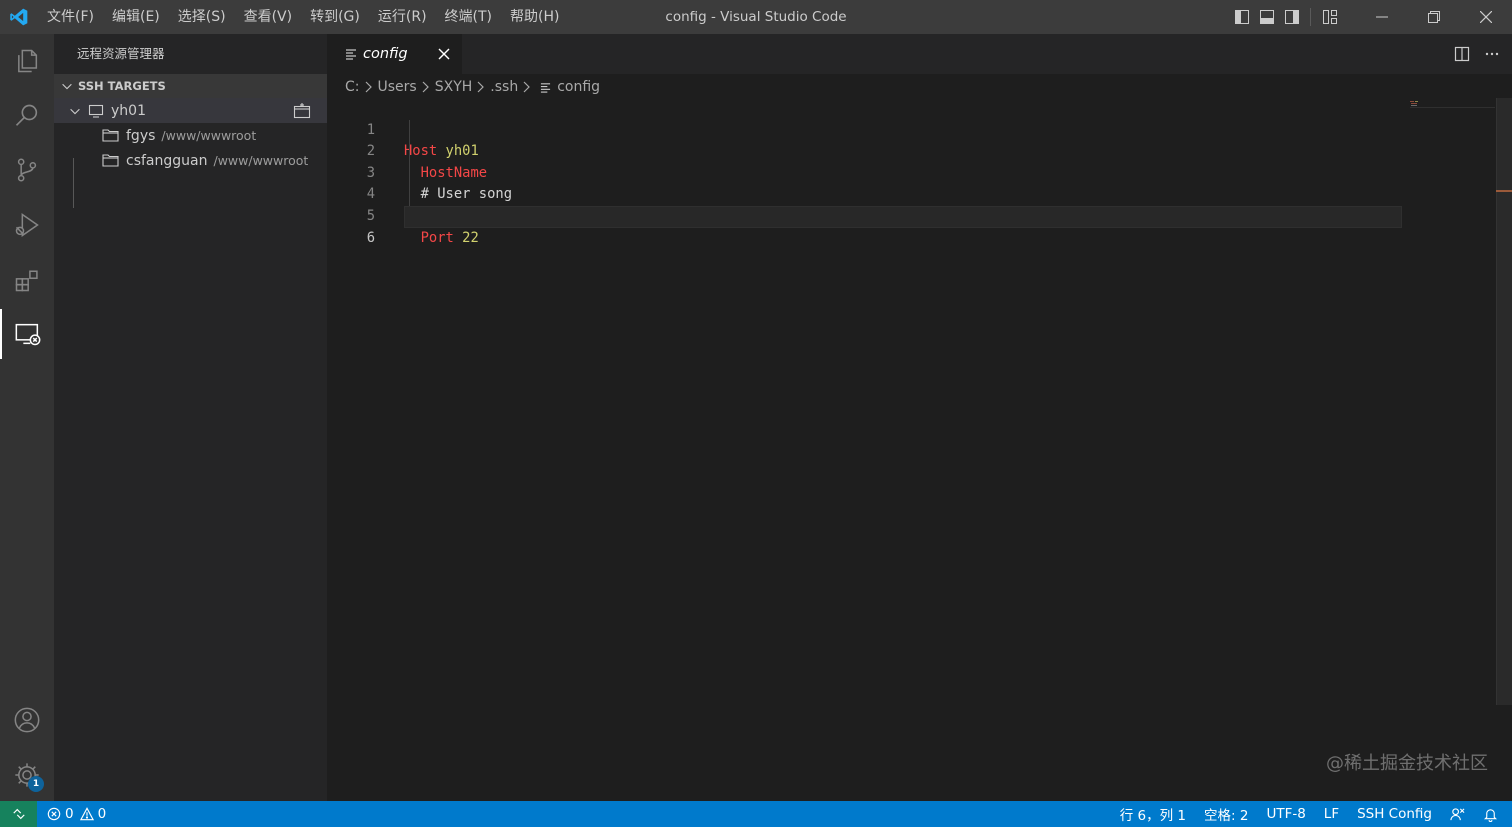  Describe the element at coordinates (1331, 814) in the screenshot. I see `end-of-line: LF` at that location.